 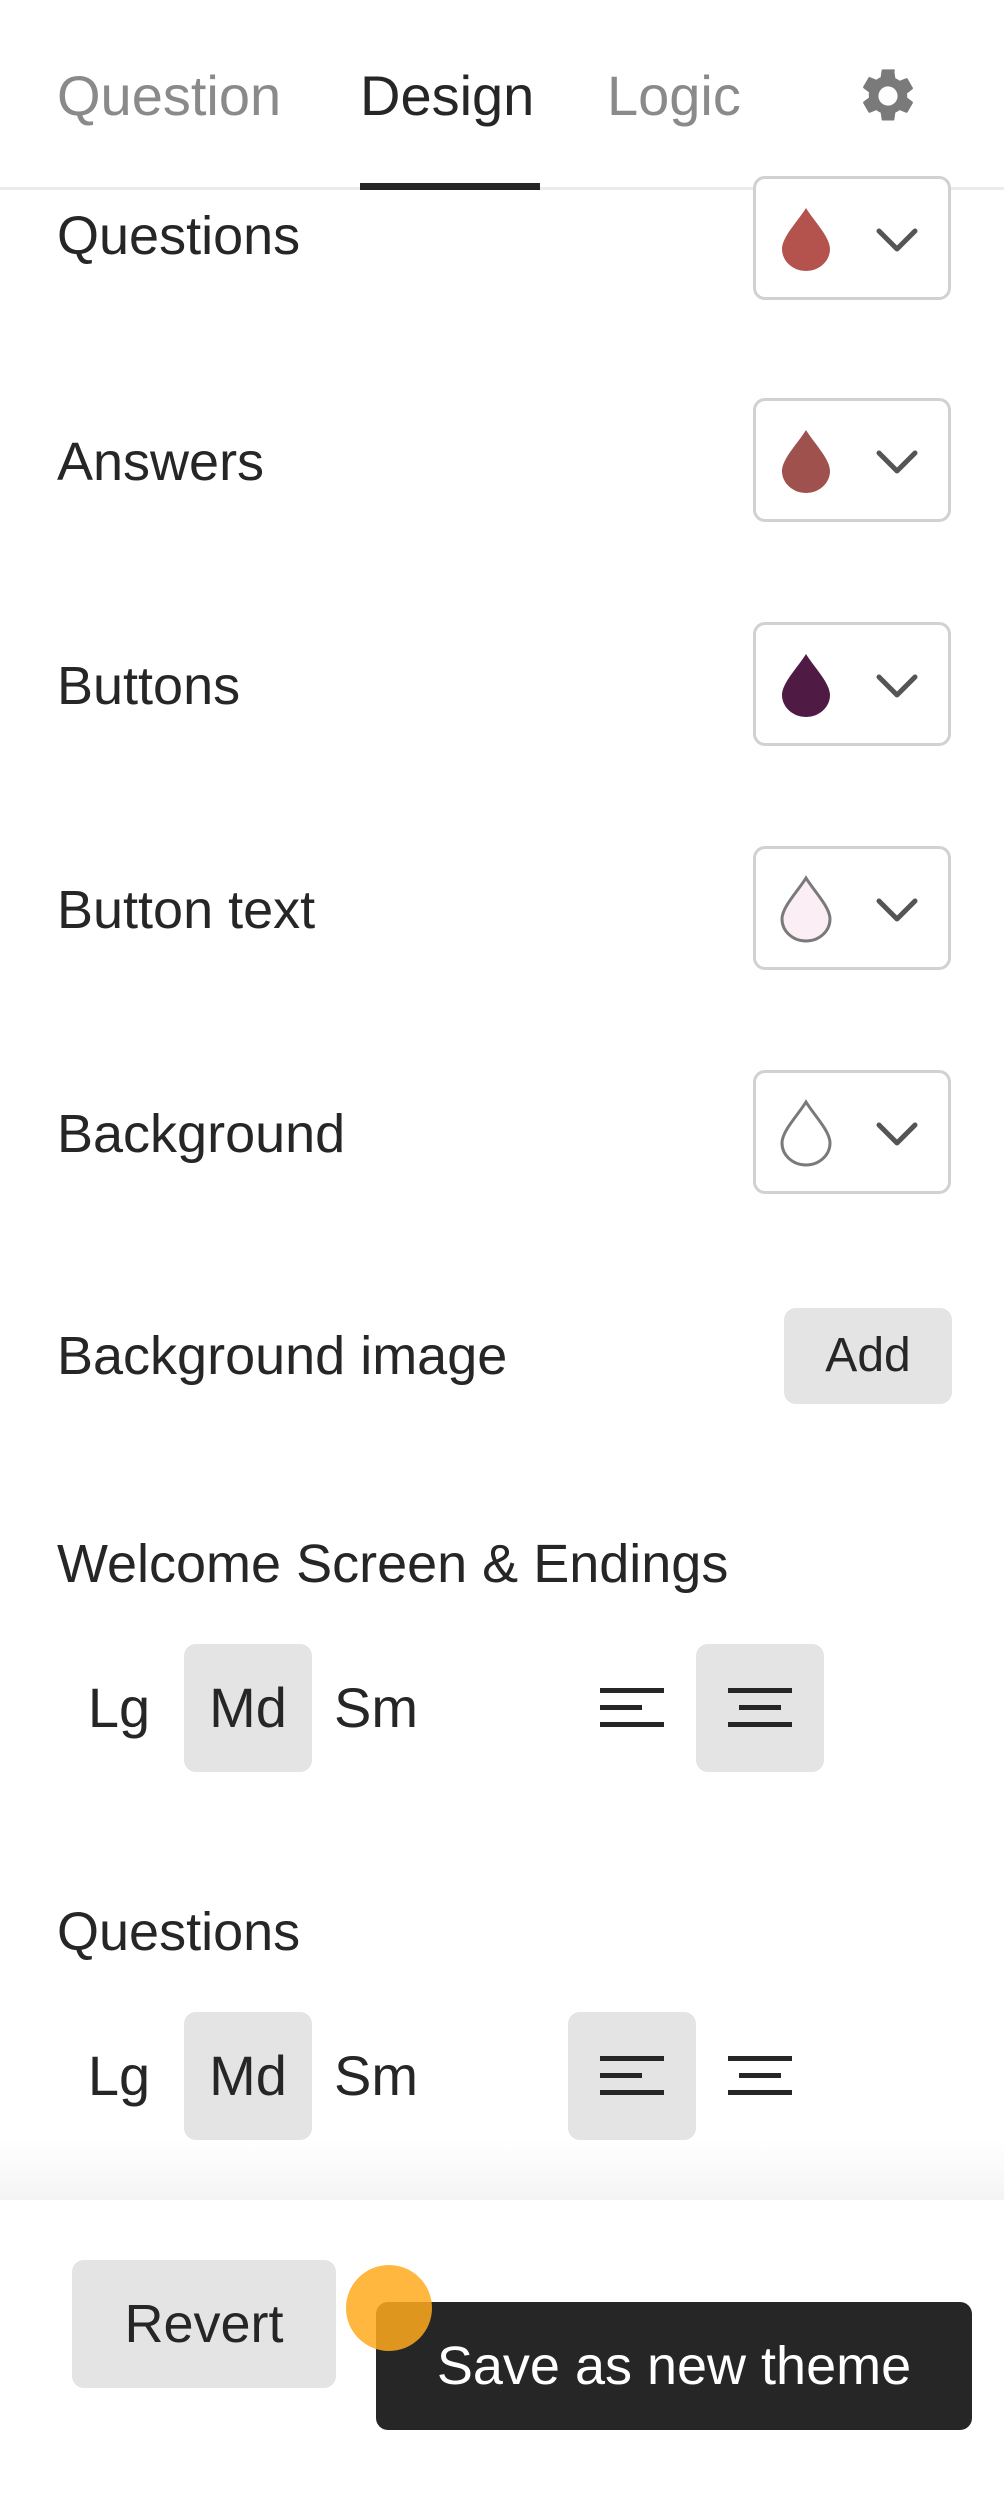 What do you see at coordinates (852, 1132) in the screenshot?
I see `background-color-select` at bounding box center [852, 1132].